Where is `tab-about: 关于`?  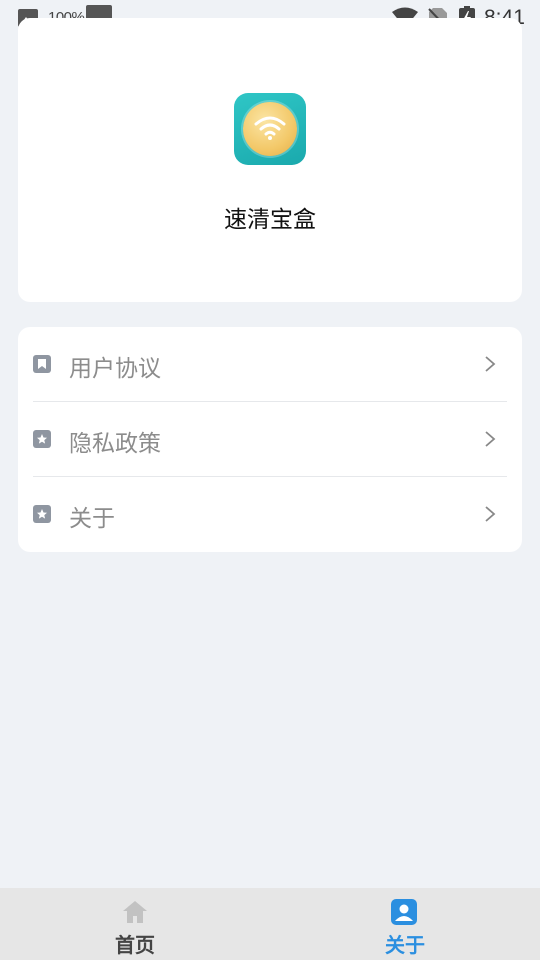
tab-about: 关于 is located at coordinates (405, 924).